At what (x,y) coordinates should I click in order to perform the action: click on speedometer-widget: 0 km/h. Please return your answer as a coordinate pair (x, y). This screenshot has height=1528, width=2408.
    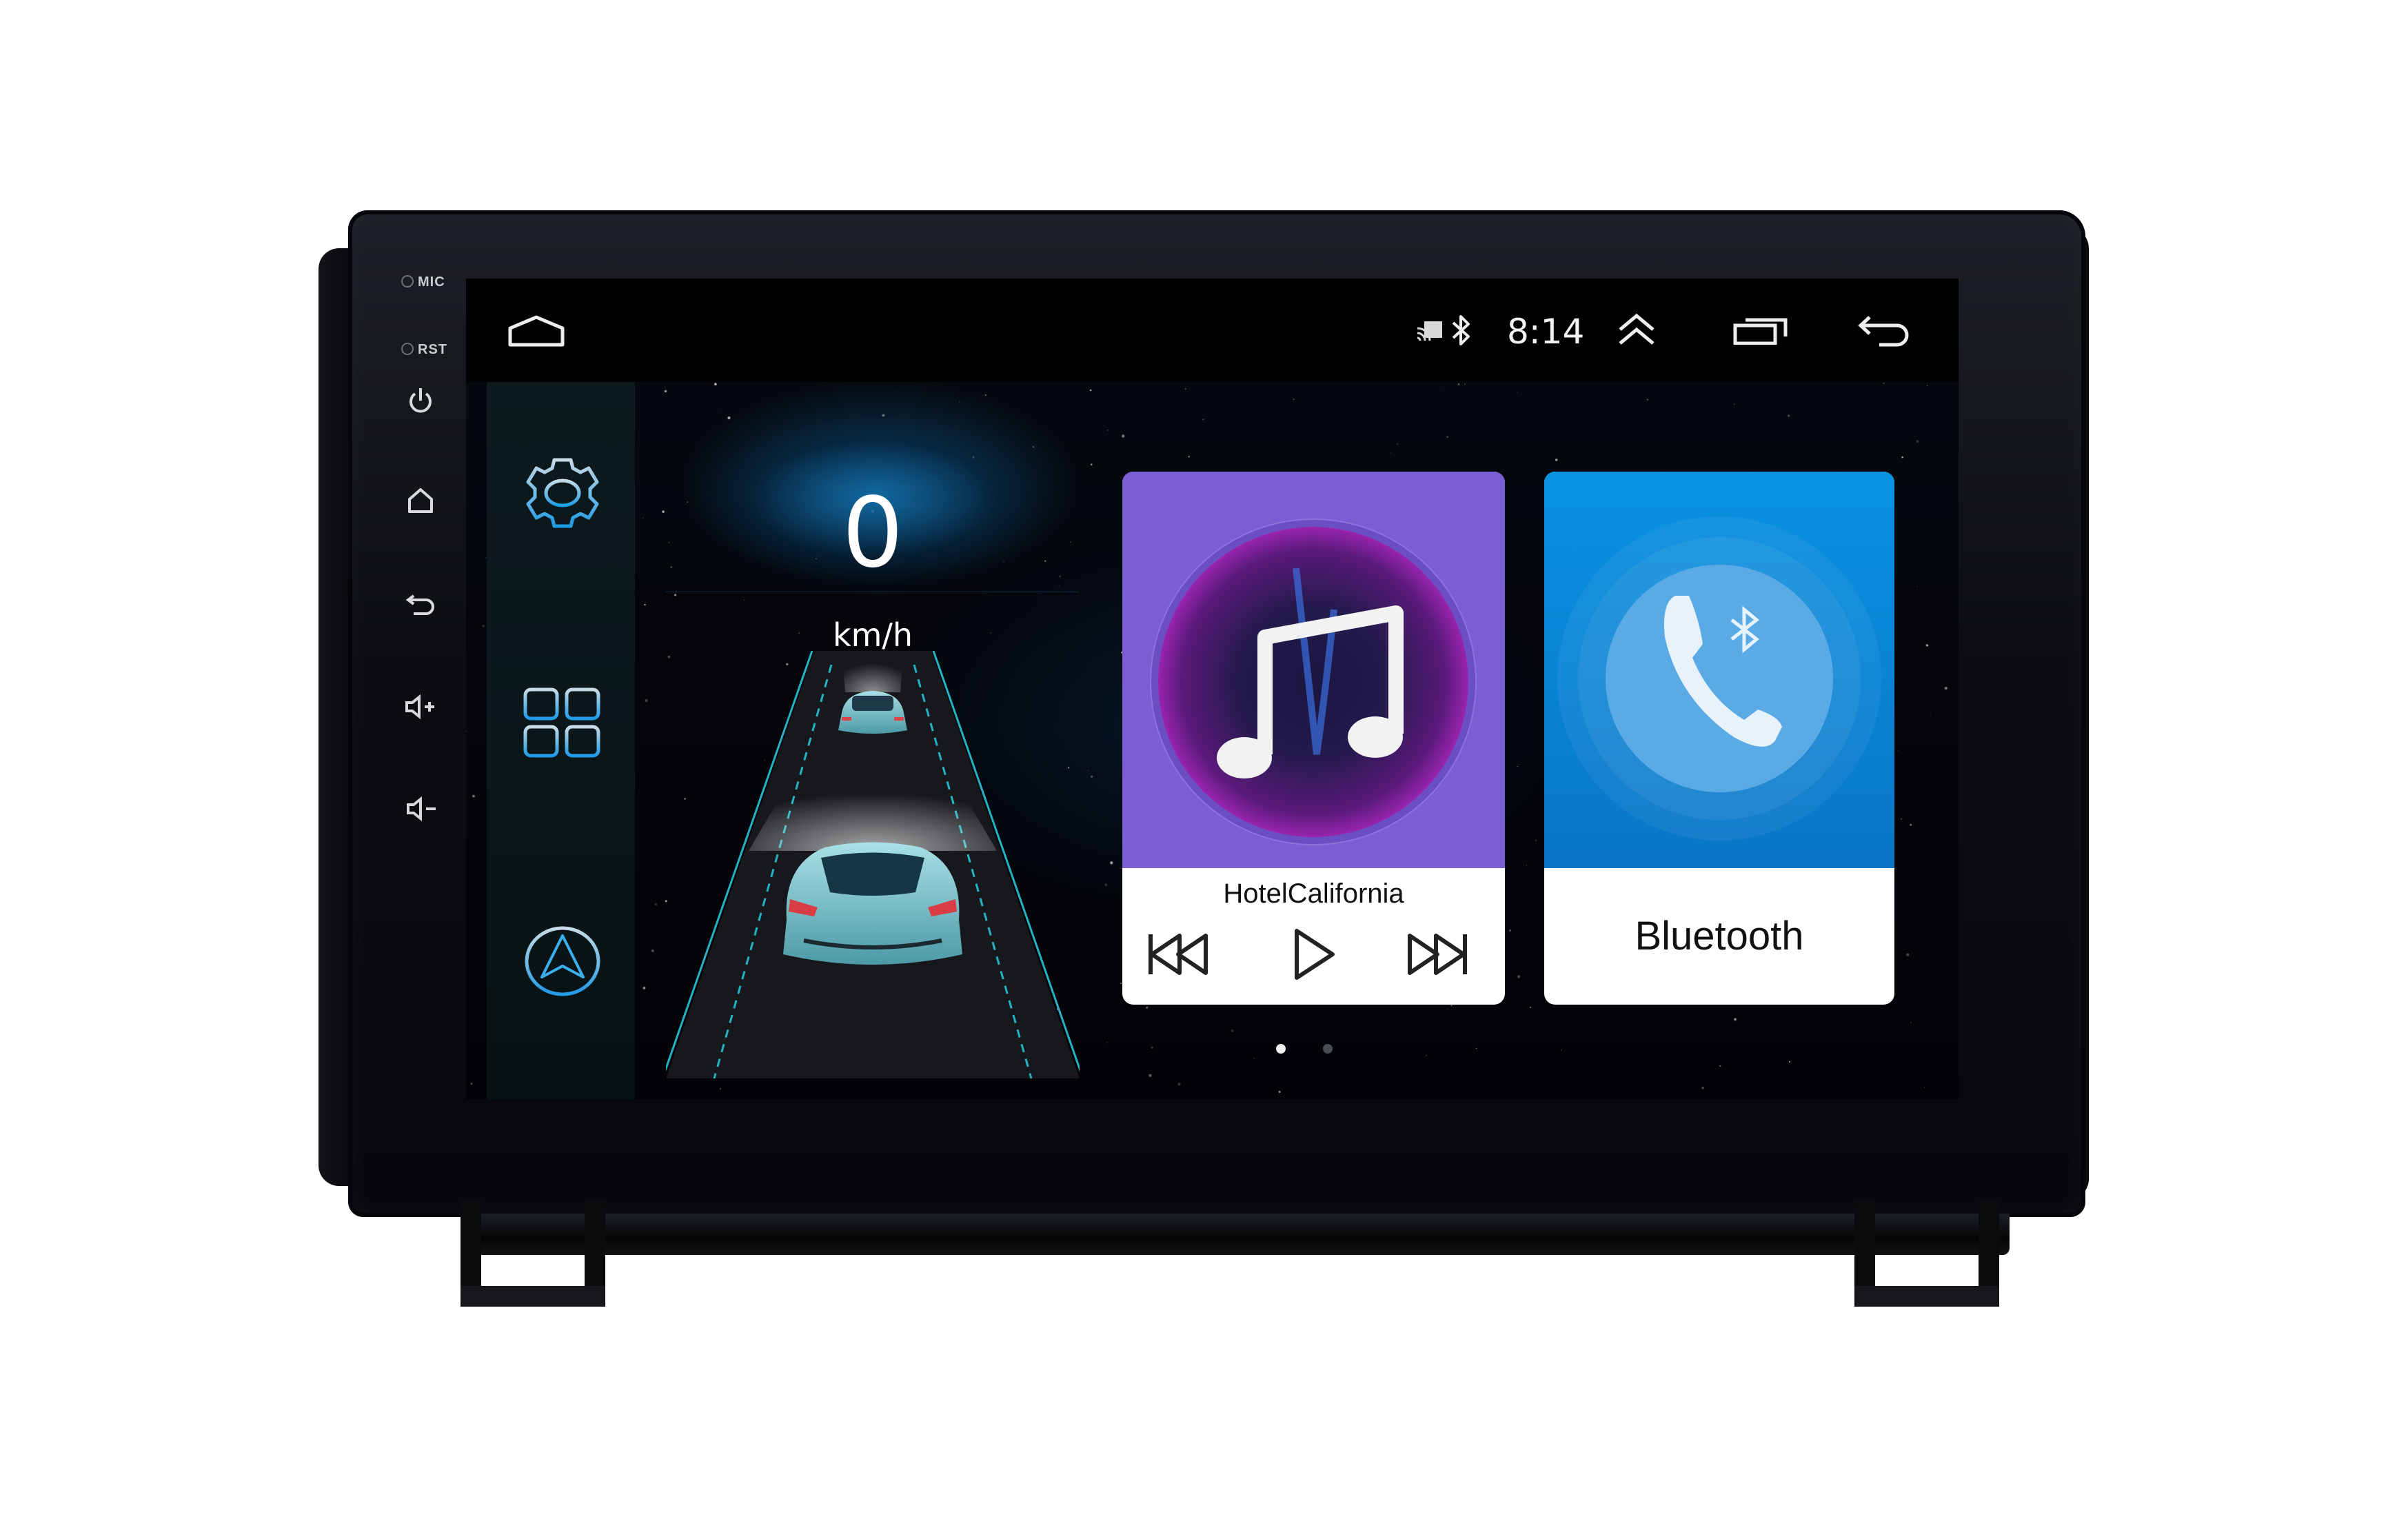
    Looking at the image, I should click on (873, 730).